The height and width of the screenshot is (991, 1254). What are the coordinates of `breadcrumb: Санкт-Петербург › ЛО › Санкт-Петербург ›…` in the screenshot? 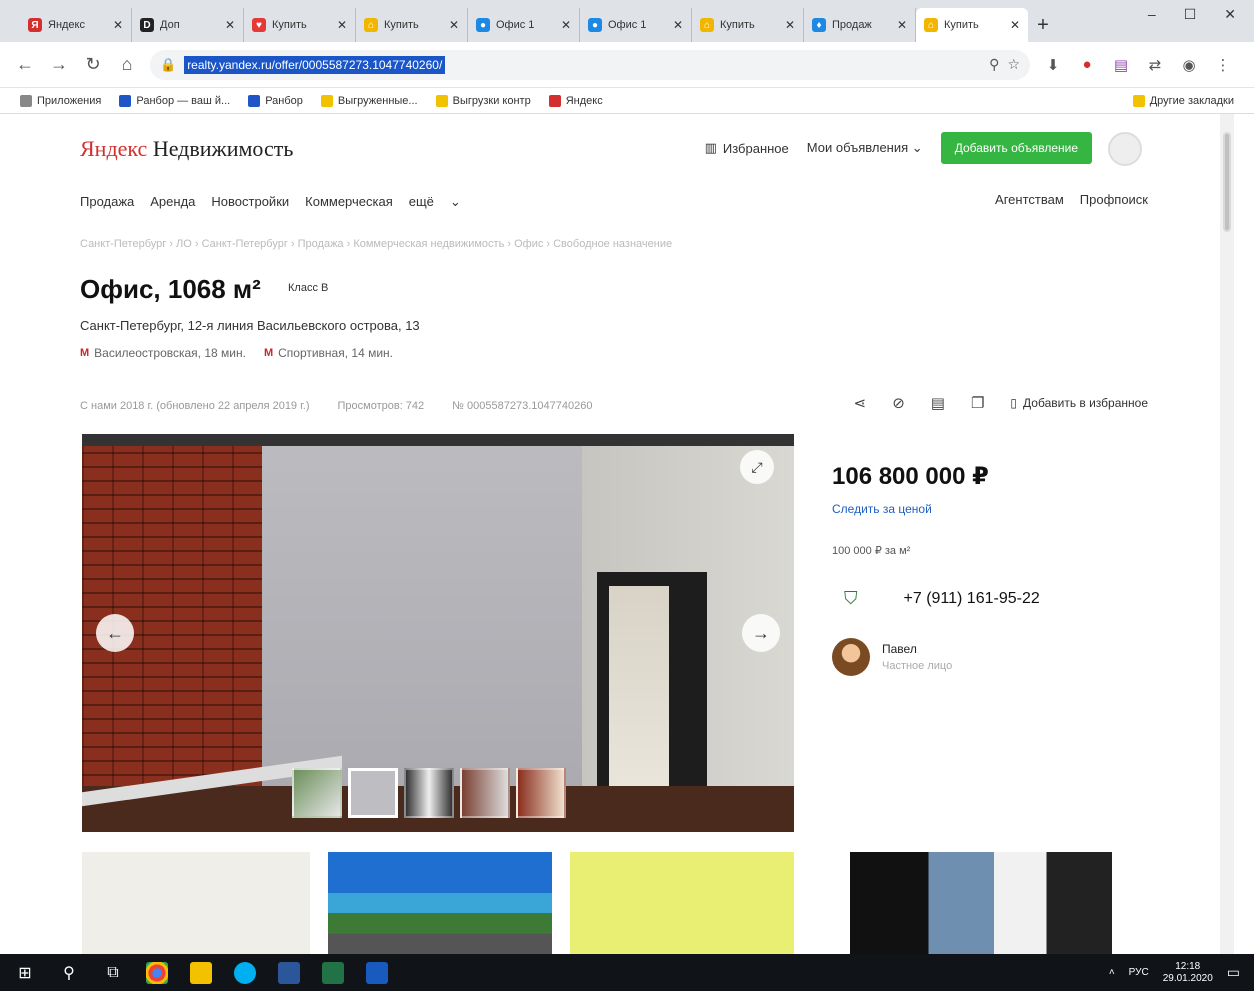 It's located at (376, 244).